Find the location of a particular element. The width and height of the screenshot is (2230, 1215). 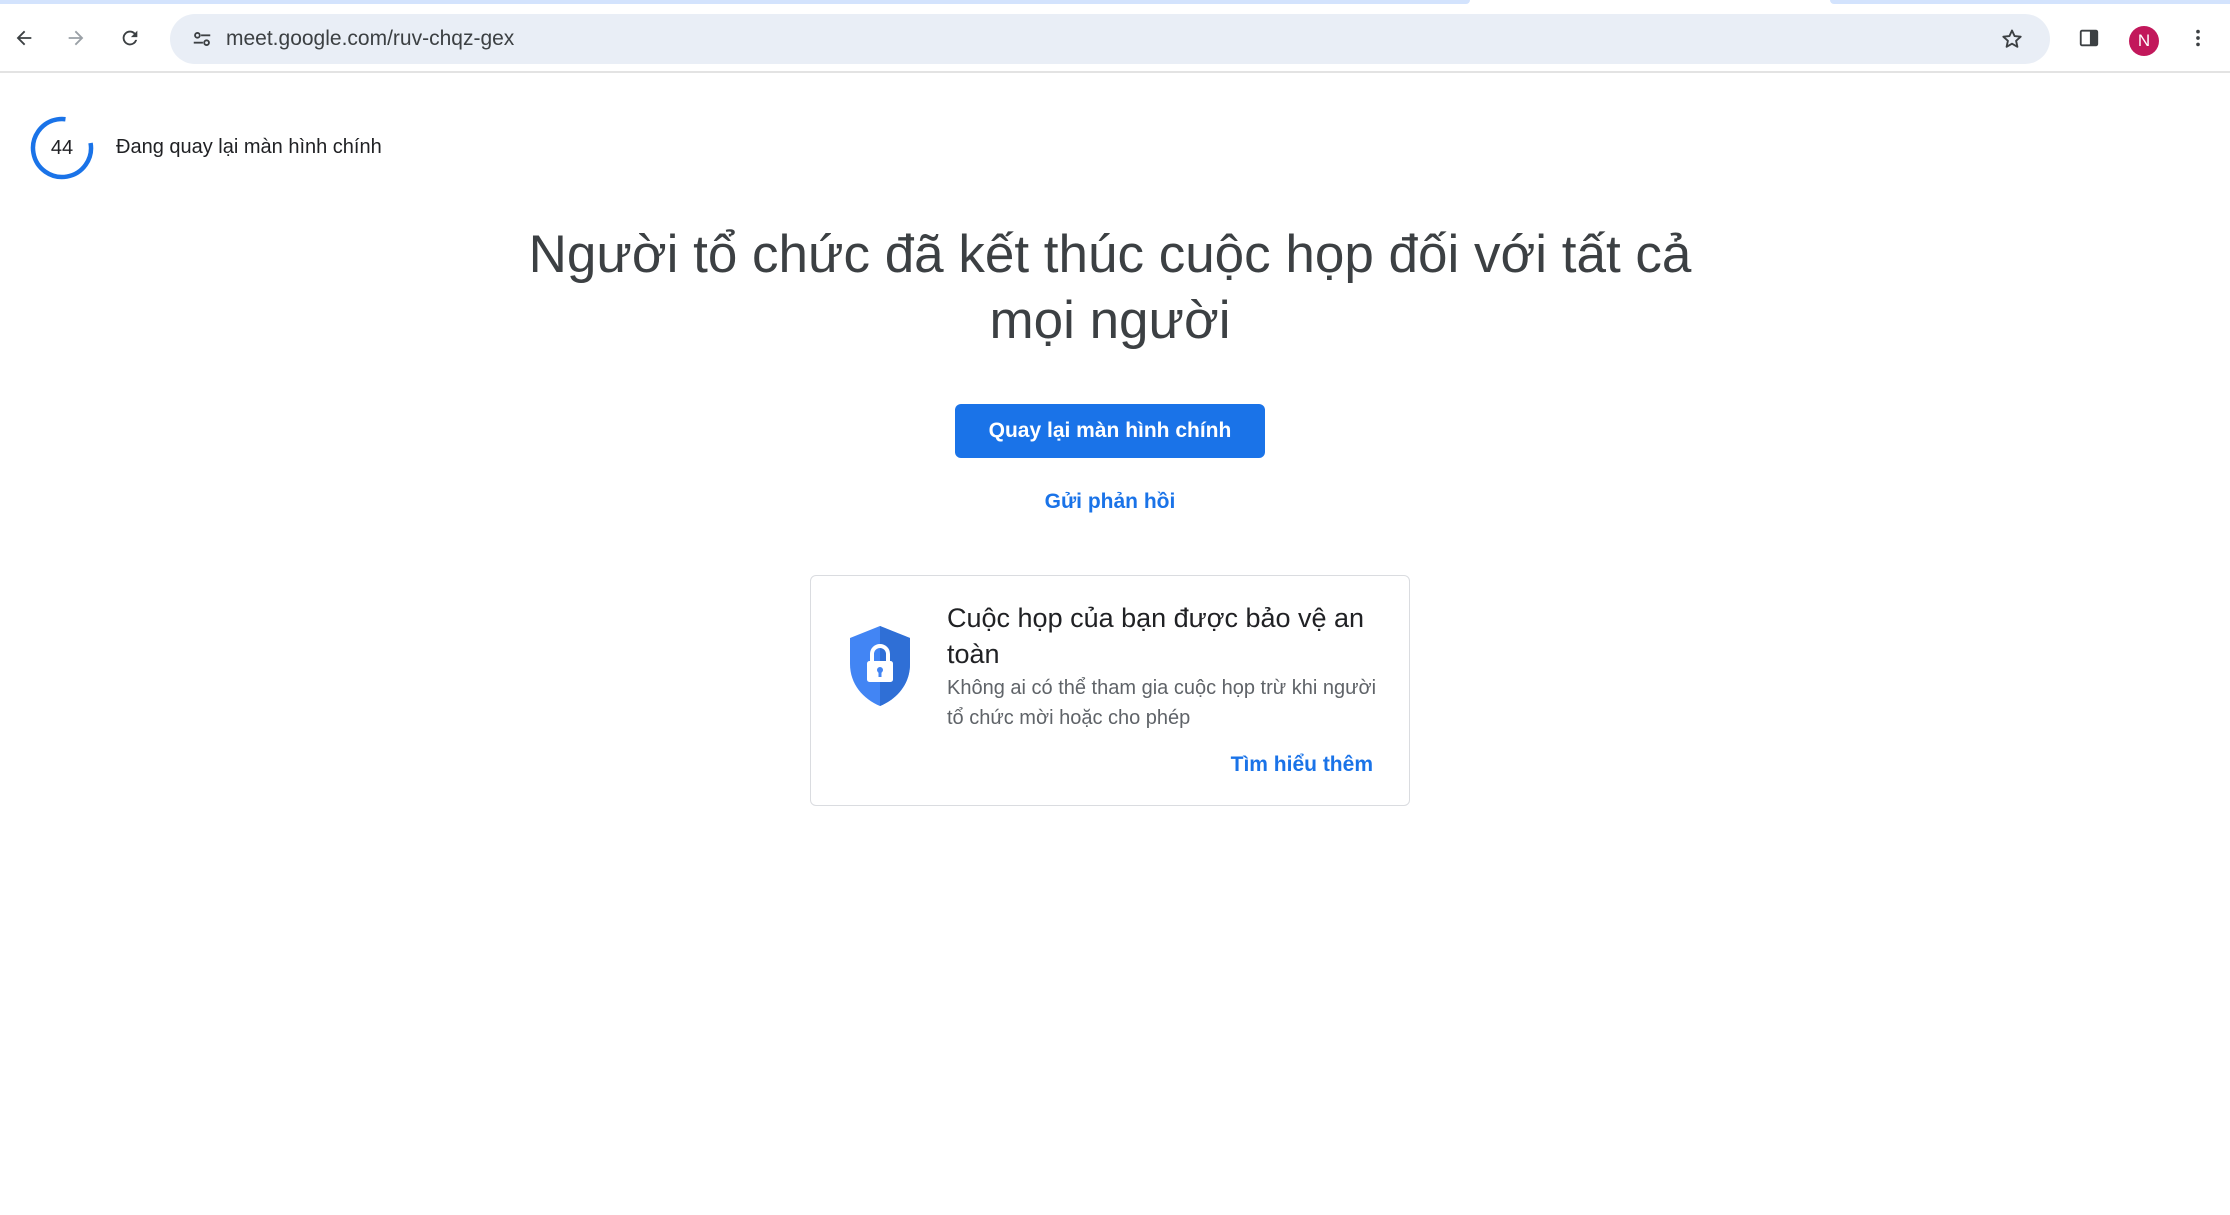

reload-icon is located at coordinates (130, 38).